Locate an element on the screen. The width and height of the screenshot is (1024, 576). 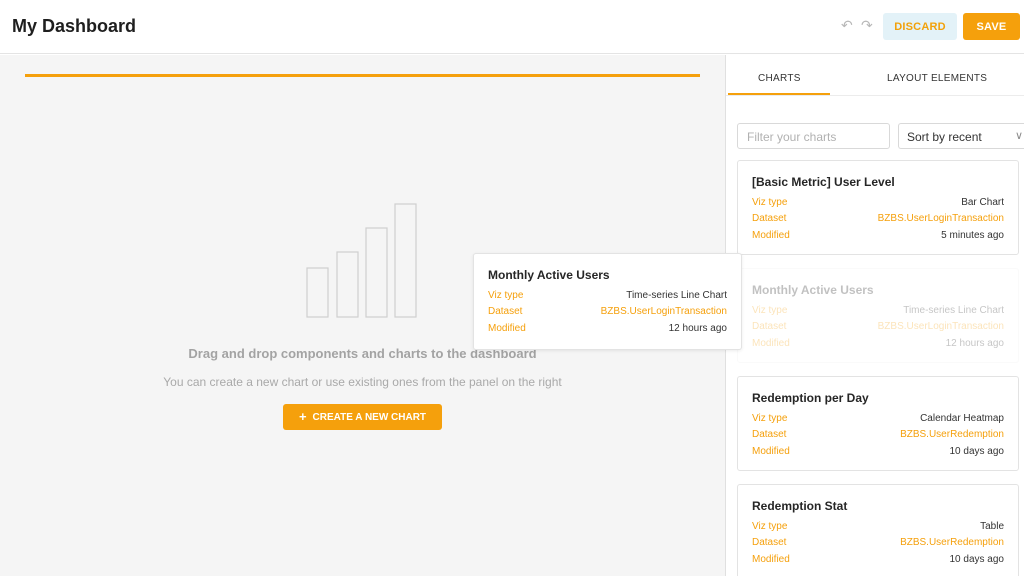
viz-type-value: Bar Chart is located at coordinates (982, 202).